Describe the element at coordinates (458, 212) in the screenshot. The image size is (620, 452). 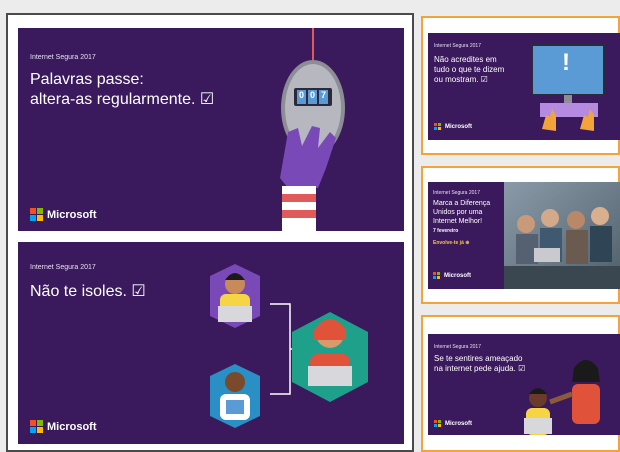
I see `card-headline-line2: Unidos por uma` at that location.